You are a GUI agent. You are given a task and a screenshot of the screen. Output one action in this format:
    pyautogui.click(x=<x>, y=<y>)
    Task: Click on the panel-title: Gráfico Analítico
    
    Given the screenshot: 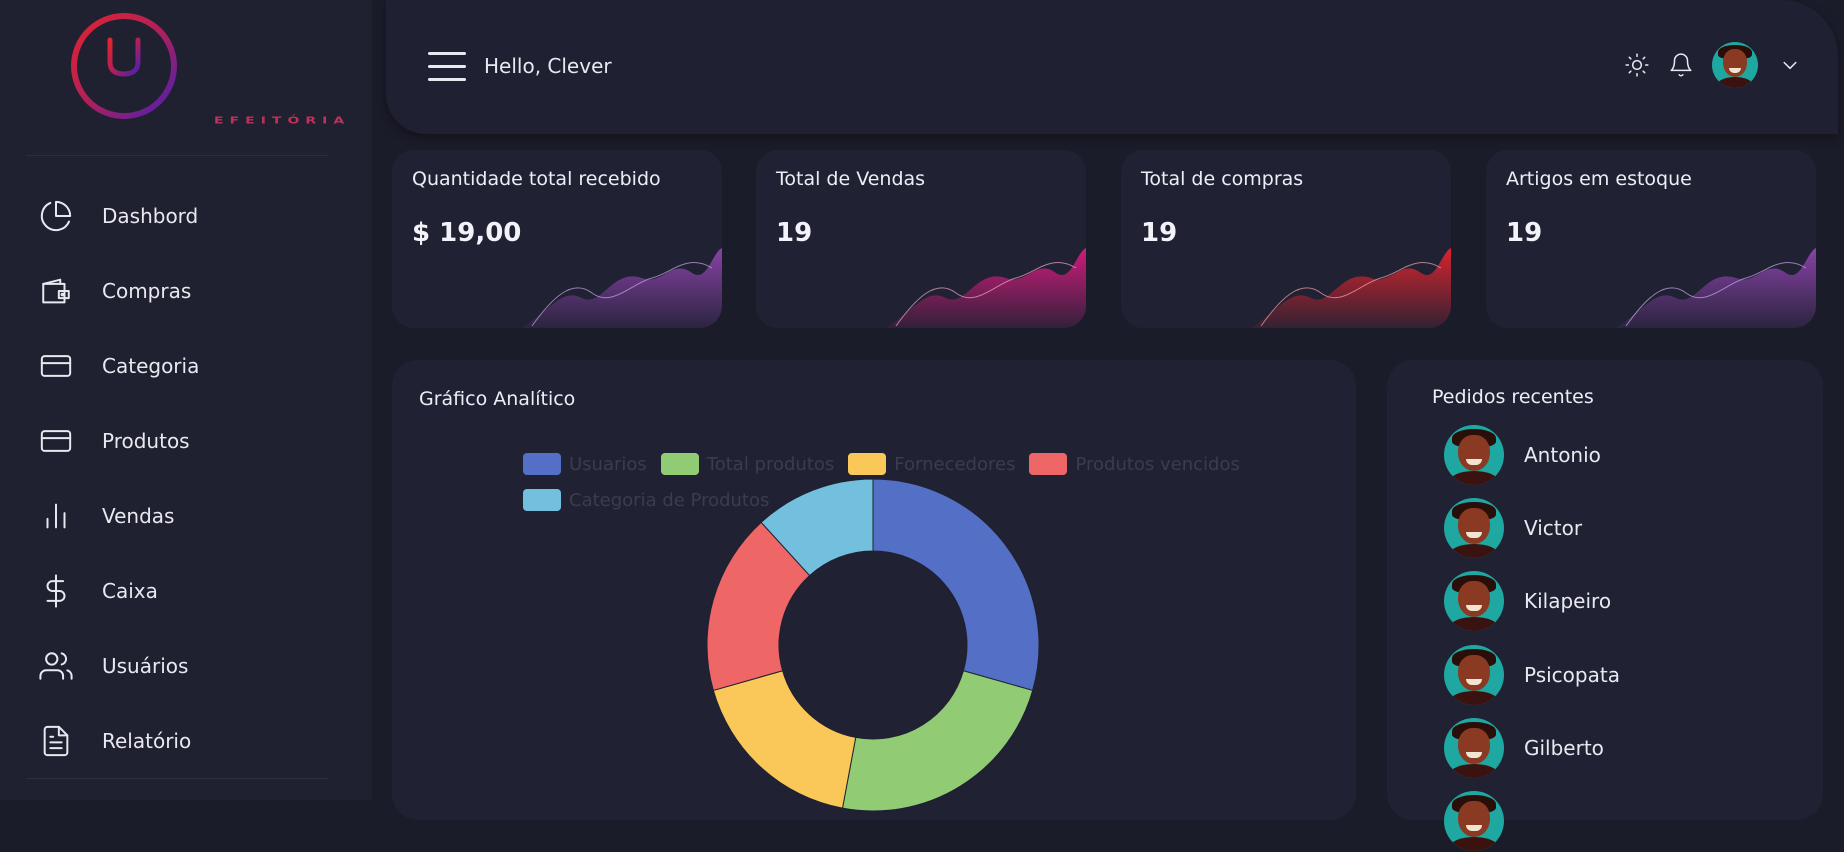 What is the action you would take?
    pyautogui.click(x=497, y=399)
    